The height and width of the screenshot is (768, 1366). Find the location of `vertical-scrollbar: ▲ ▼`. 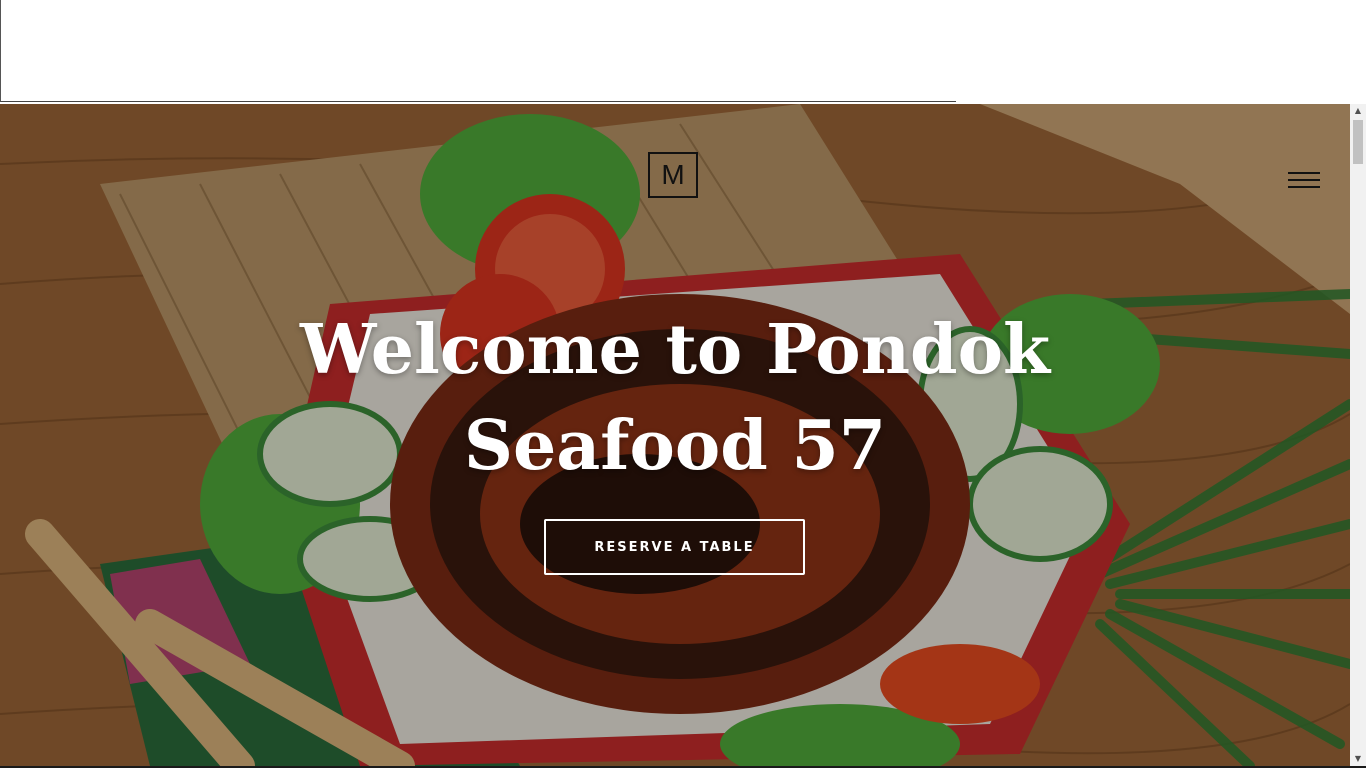

vertical-scrollbar: ▲ ▼ is located at coordinates (1358, 435).